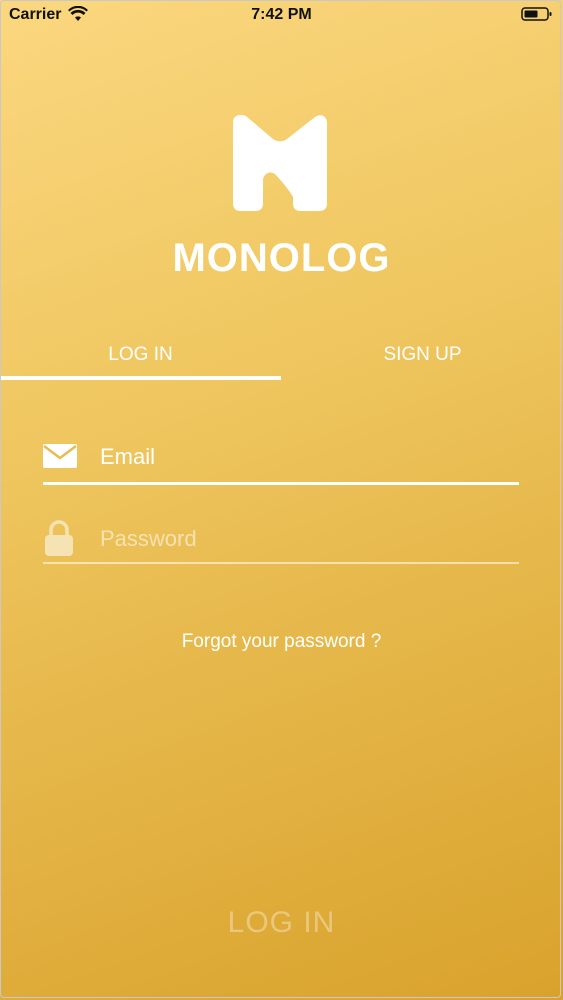 This screenshot has width=563, height=1000. I want to click on tab-log-in: LOG IN, so click(140, 355).